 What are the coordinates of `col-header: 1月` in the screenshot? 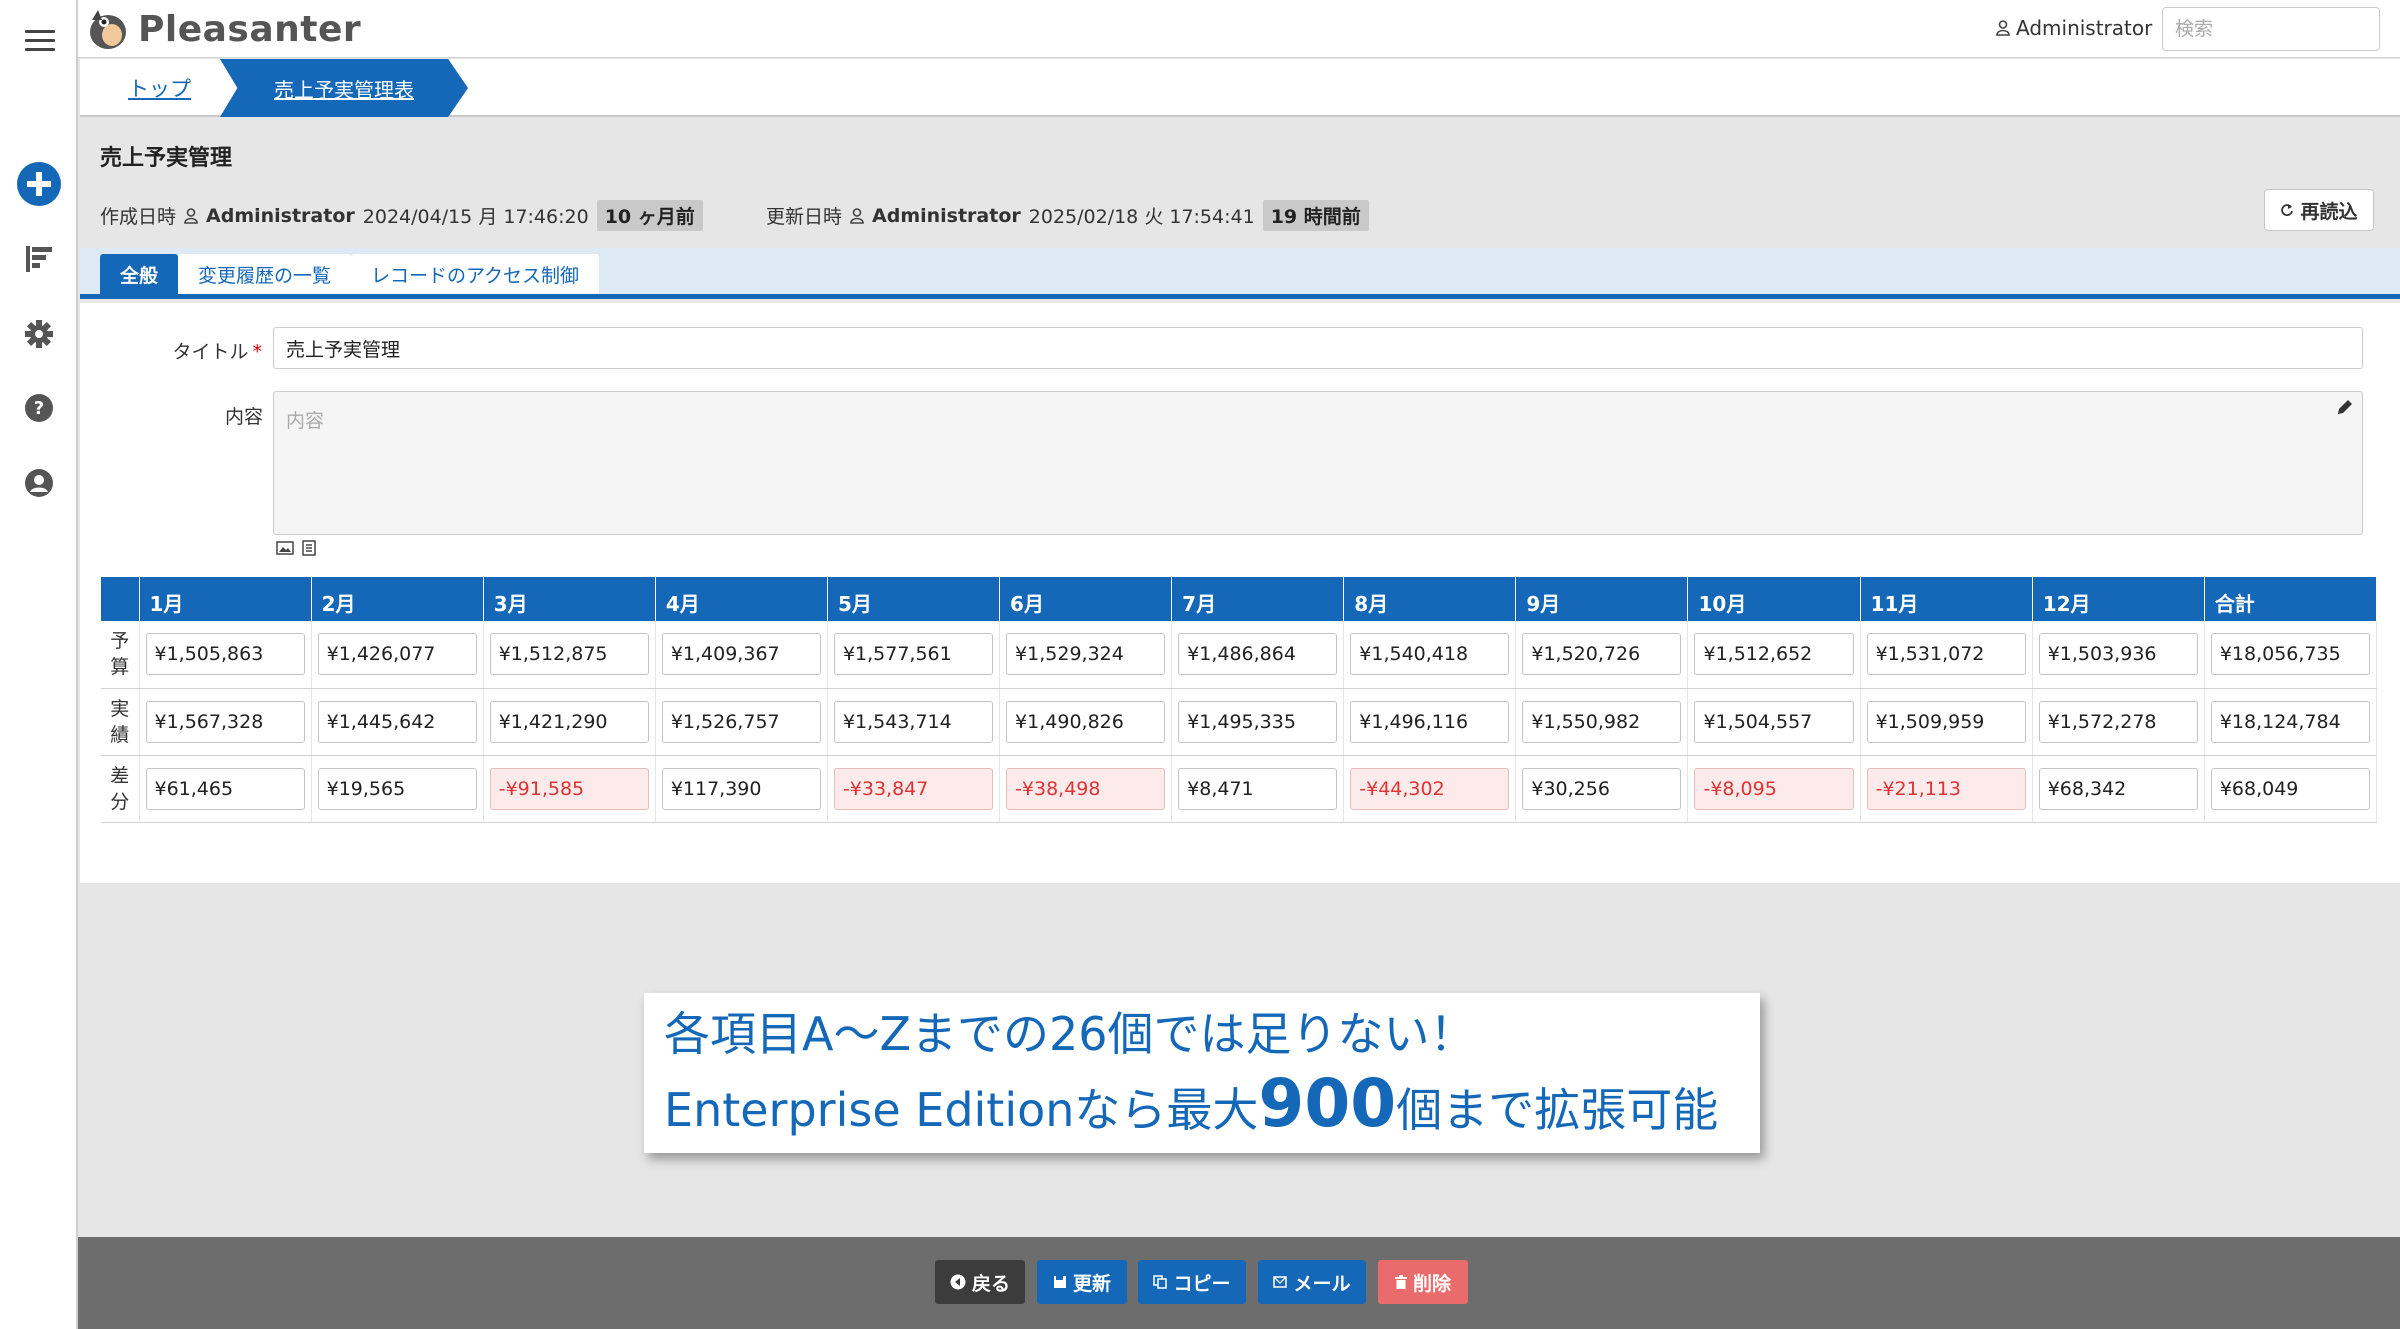 It's located at (225, 599).